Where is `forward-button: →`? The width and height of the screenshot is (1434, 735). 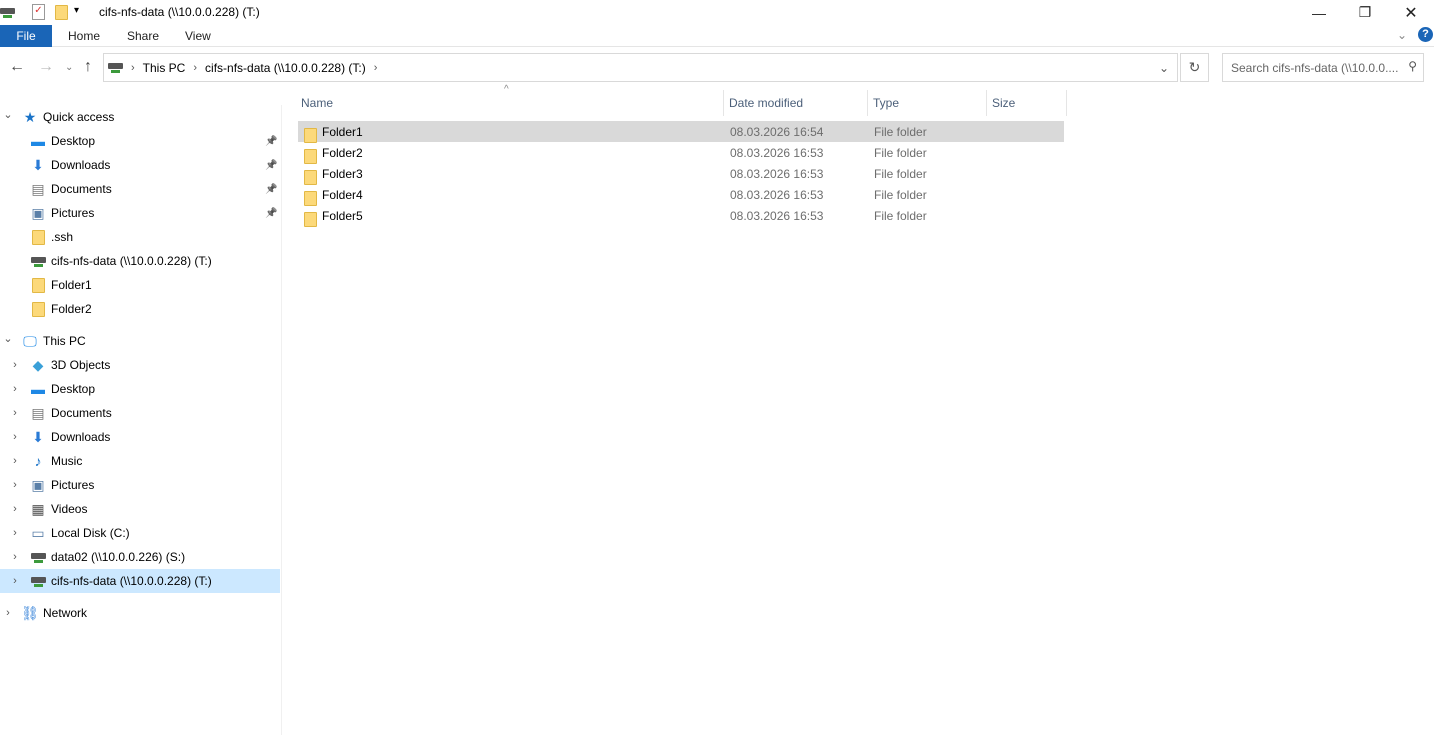 forward-button: → is located at coordinates (46, 67).